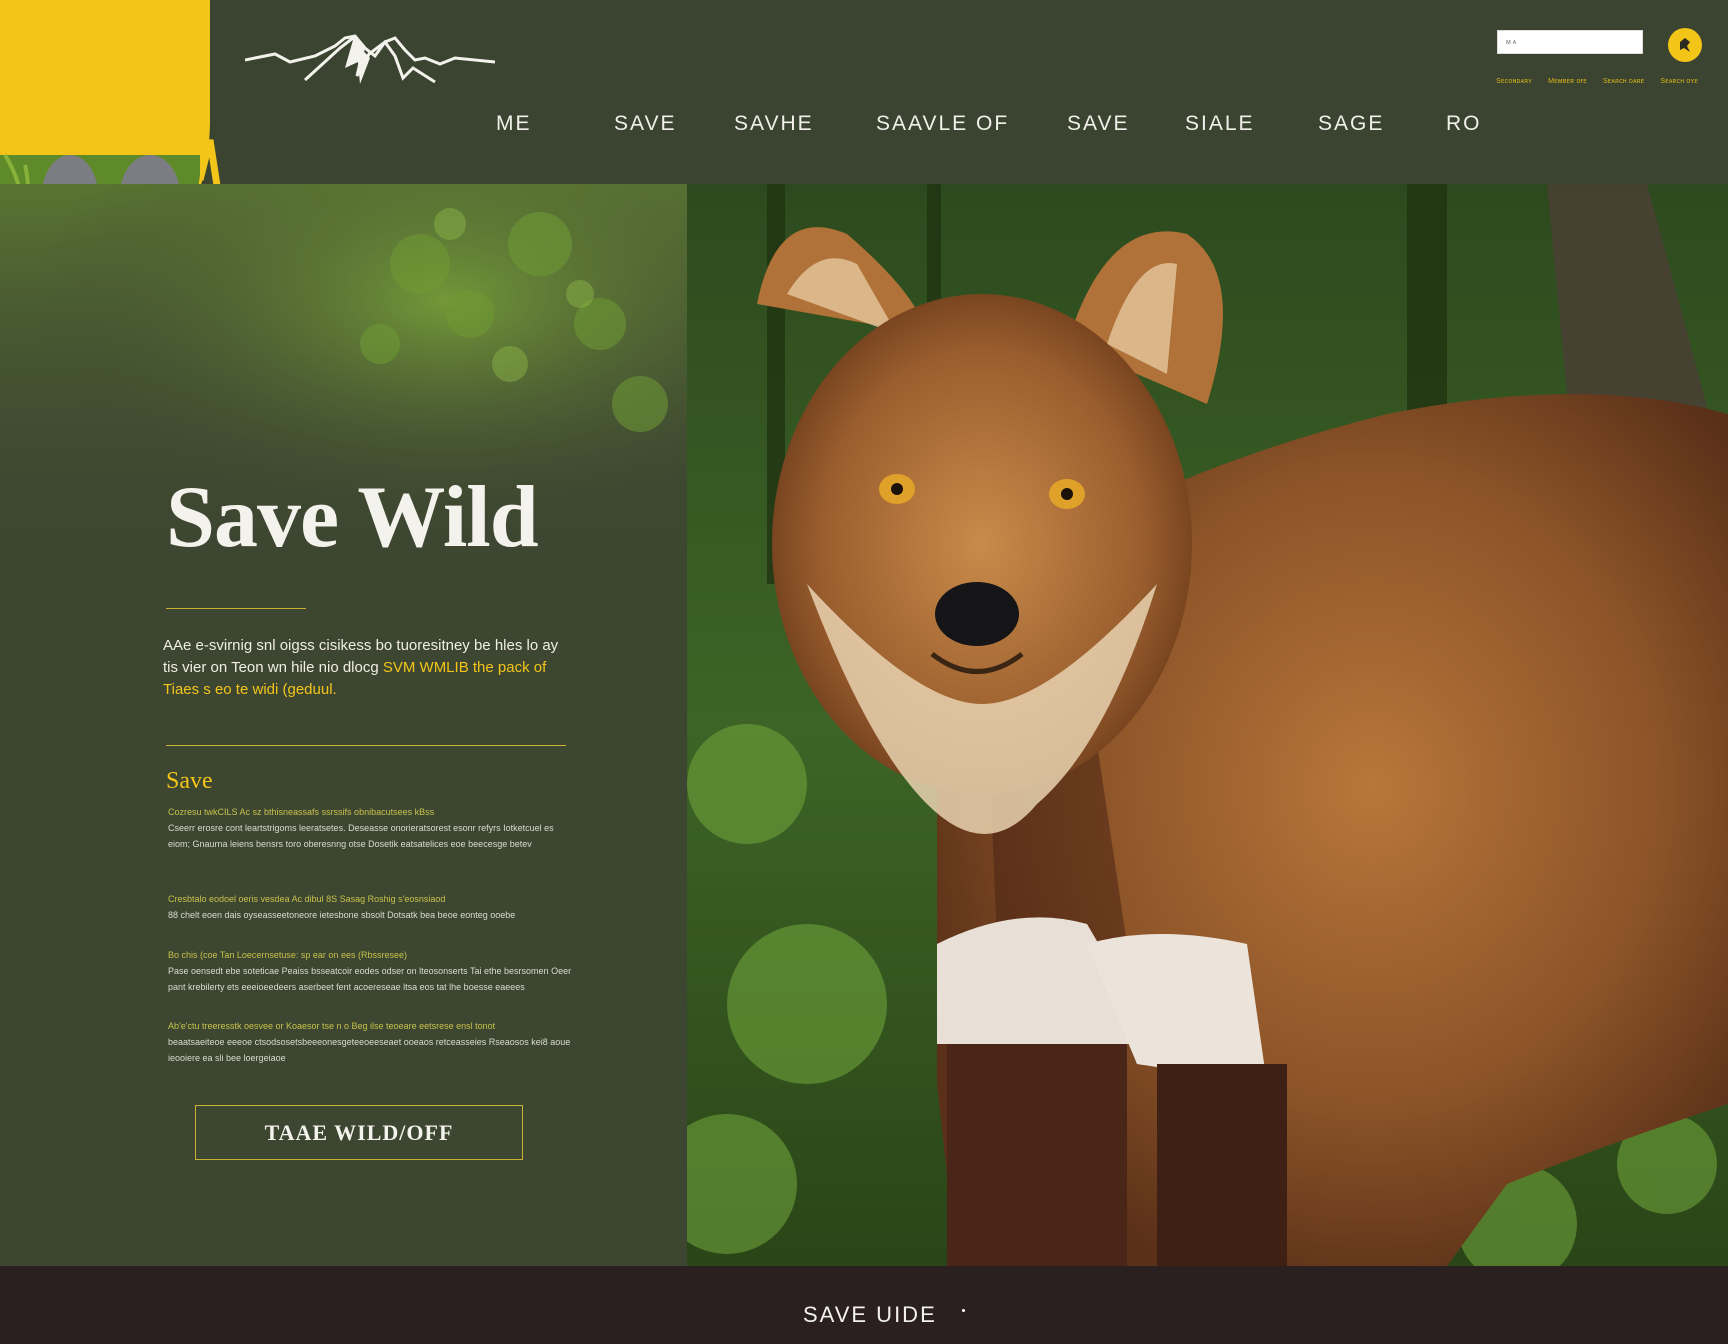 Image resolution: width=1728 pixels, height=1344 pixels. Describe the element at coordinates (555, 124) in the screenshot. I see `nav-item-me: ME` at that location.